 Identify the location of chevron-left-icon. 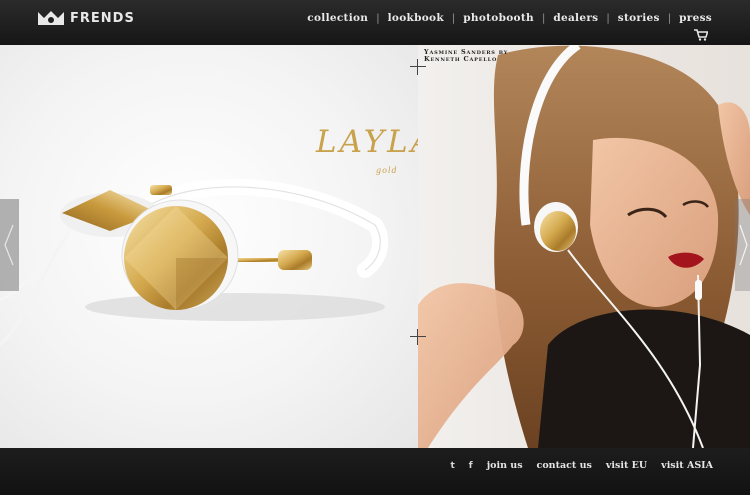
(9, 245).